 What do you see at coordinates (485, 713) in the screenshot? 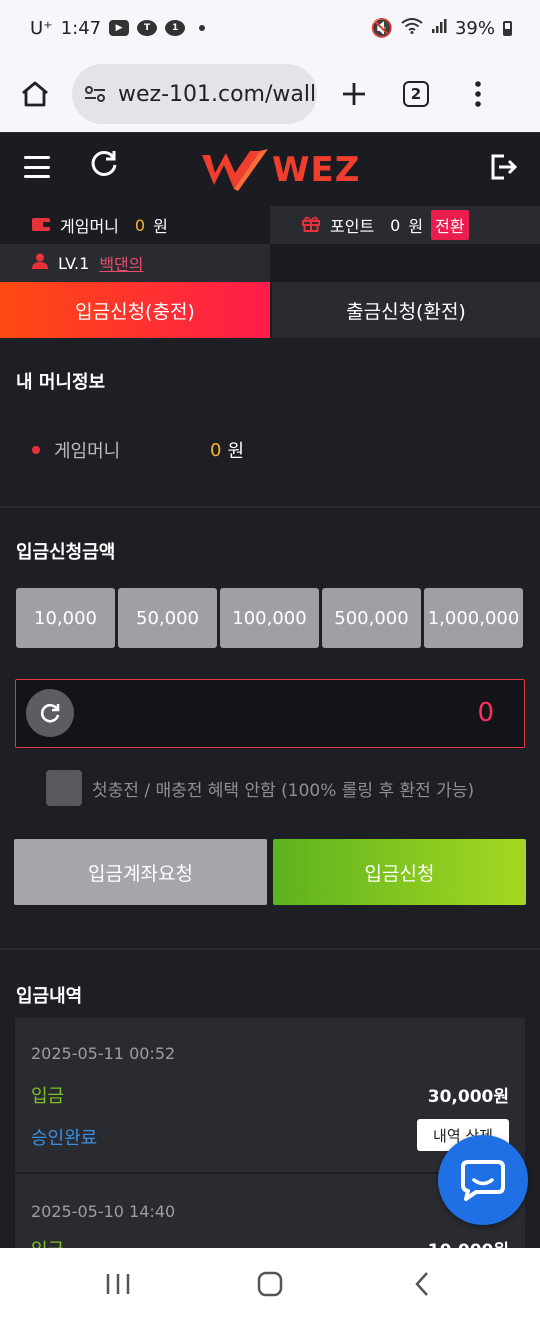
I see `deposit-amount-value: 0` at bounding box center [485, 713].